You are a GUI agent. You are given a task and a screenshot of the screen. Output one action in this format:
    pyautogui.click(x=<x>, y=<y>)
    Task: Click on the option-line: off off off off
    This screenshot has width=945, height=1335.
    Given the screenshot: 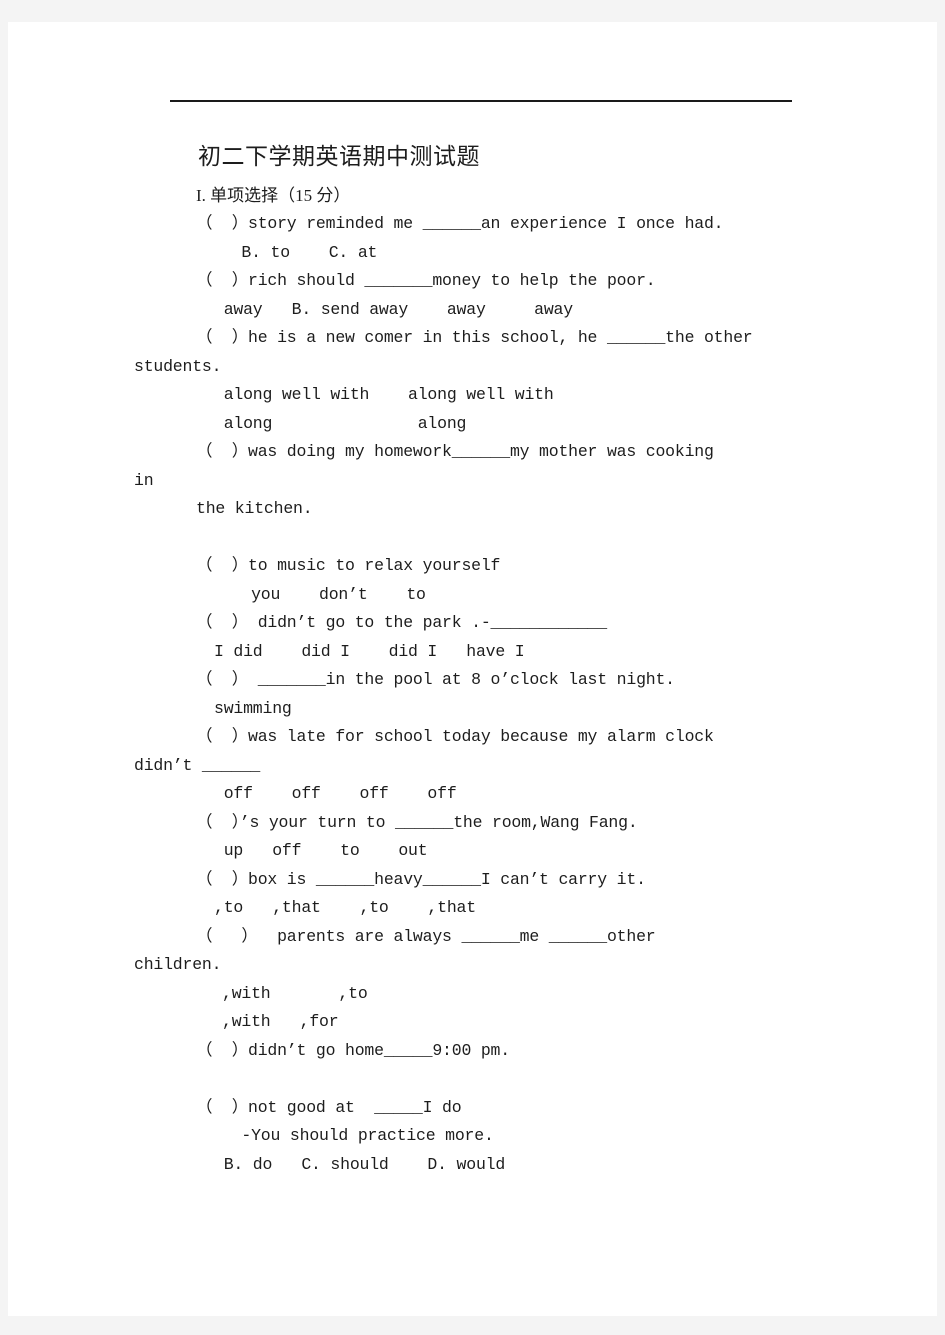 What is the action you would take?
    pyautogui.click(x=335, y=793)
    